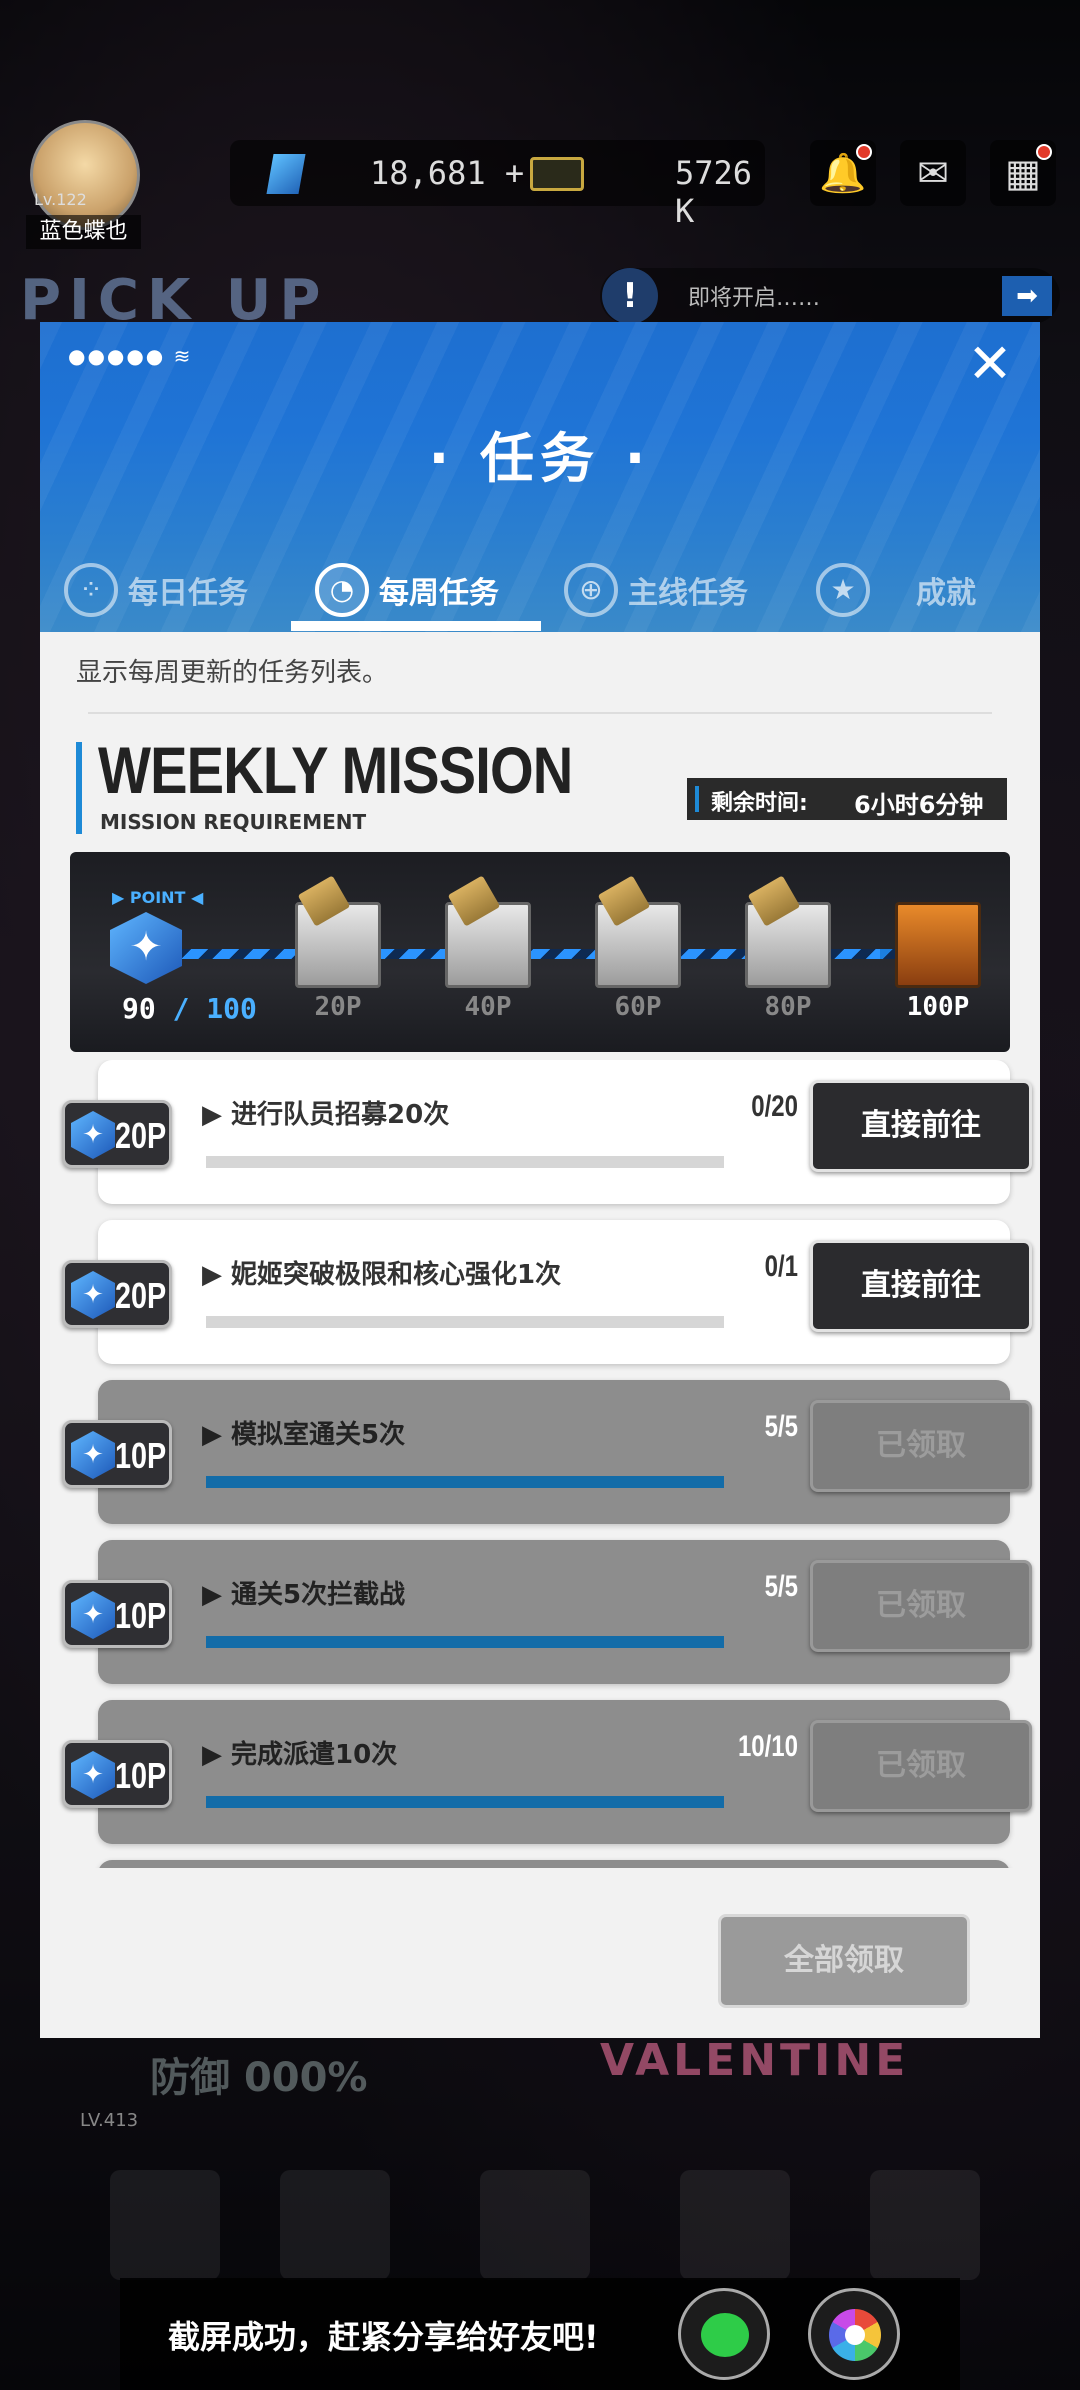 This screenshot has height=2390, width=1080. Describe the element at coordinates (759, 803) in the screenshot. I see `remaining-time-label: 剩余时间:` at that location.